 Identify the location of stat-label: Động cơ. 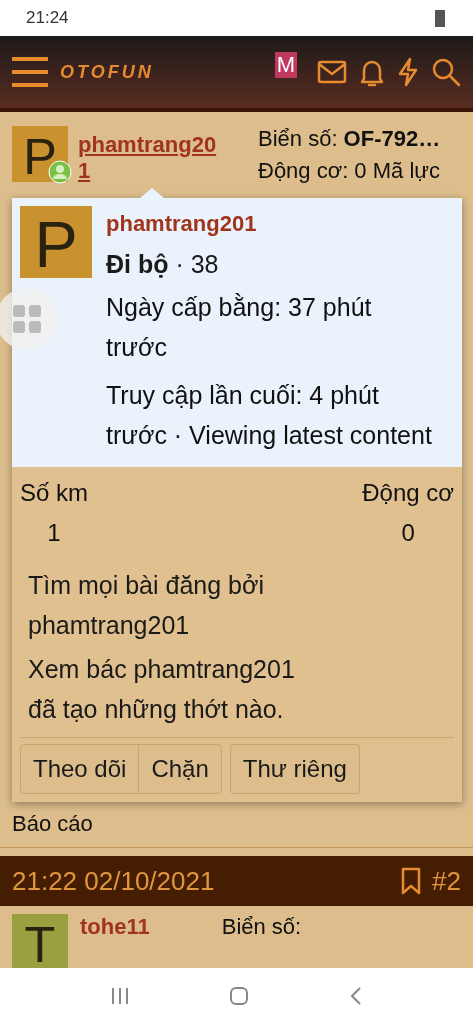
(408, 493).